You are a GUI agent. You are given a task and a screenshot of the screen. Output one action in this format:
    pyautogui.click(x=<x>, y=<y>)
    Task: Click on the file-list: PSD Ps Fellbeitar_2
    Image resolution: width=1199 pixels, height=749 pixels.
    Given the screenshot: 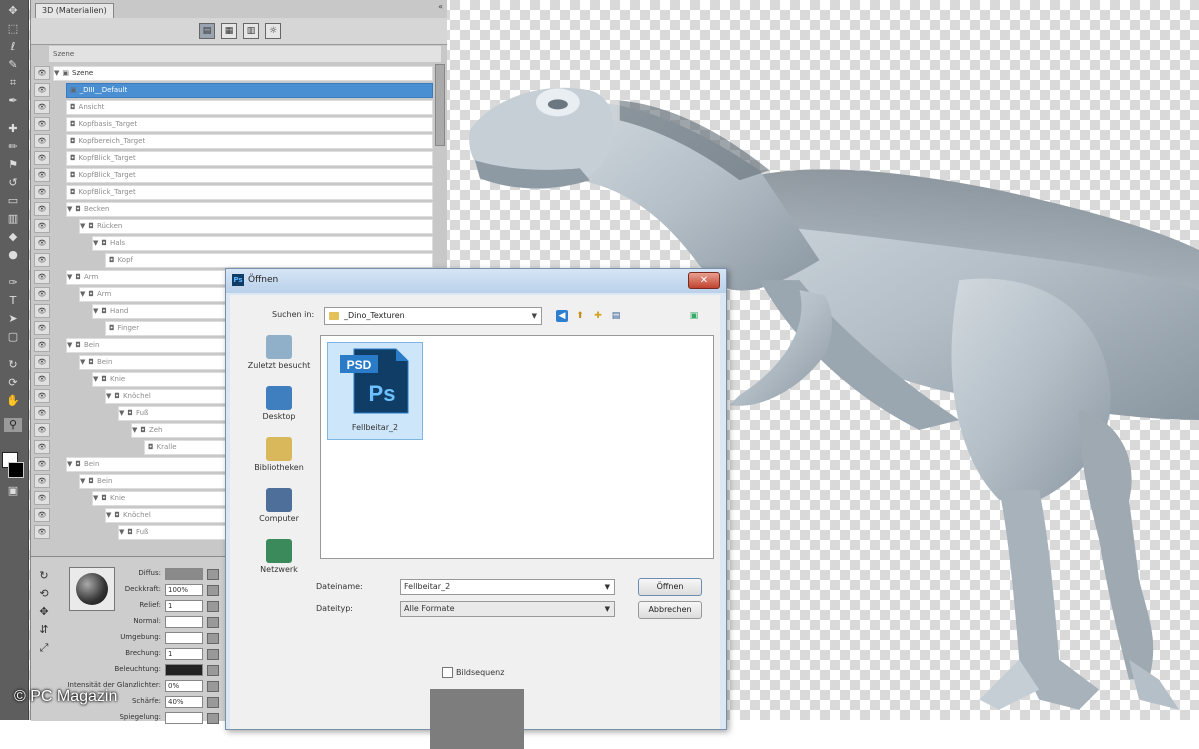 What is the action you would take?
    pyautogui.click(x=517, y=447)
    